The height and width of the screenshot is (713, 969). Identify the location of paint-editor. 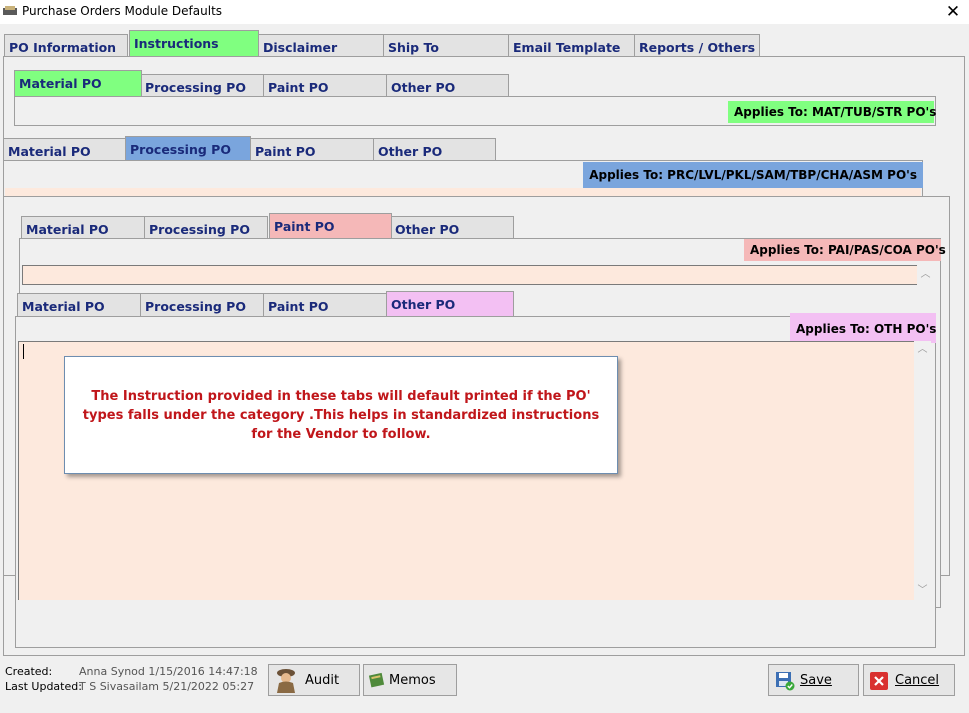
(469, 275).